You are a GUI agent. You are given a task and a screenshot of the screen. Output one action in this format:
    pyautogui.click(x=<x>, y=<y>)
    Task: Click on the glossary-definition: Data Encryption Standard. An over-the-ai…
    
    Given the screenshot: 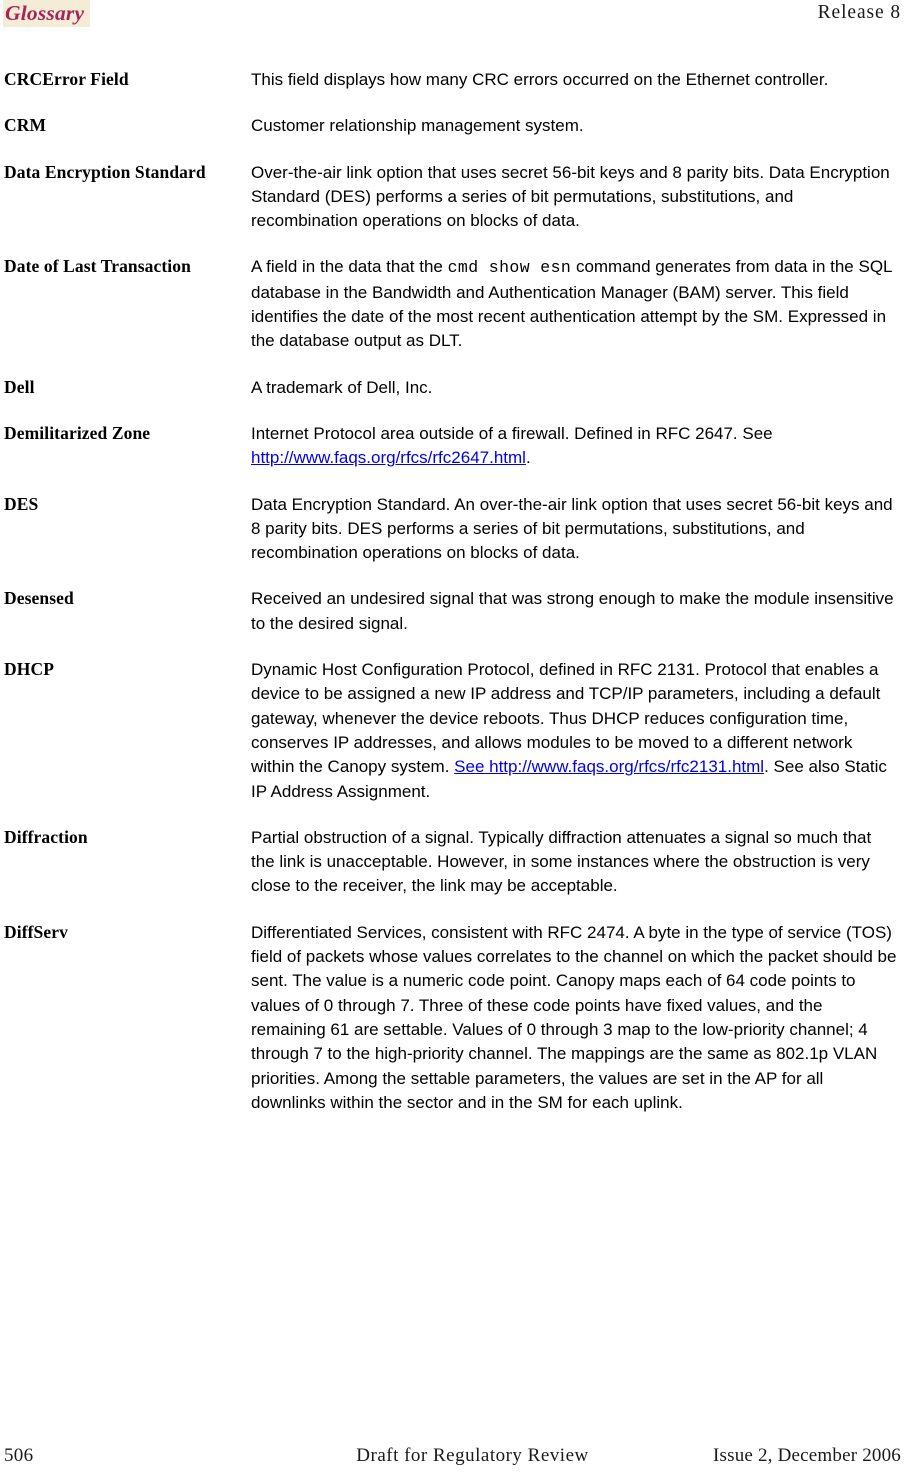 What is the action you would take?
    pyautogui.click(x=572, y=528)
    